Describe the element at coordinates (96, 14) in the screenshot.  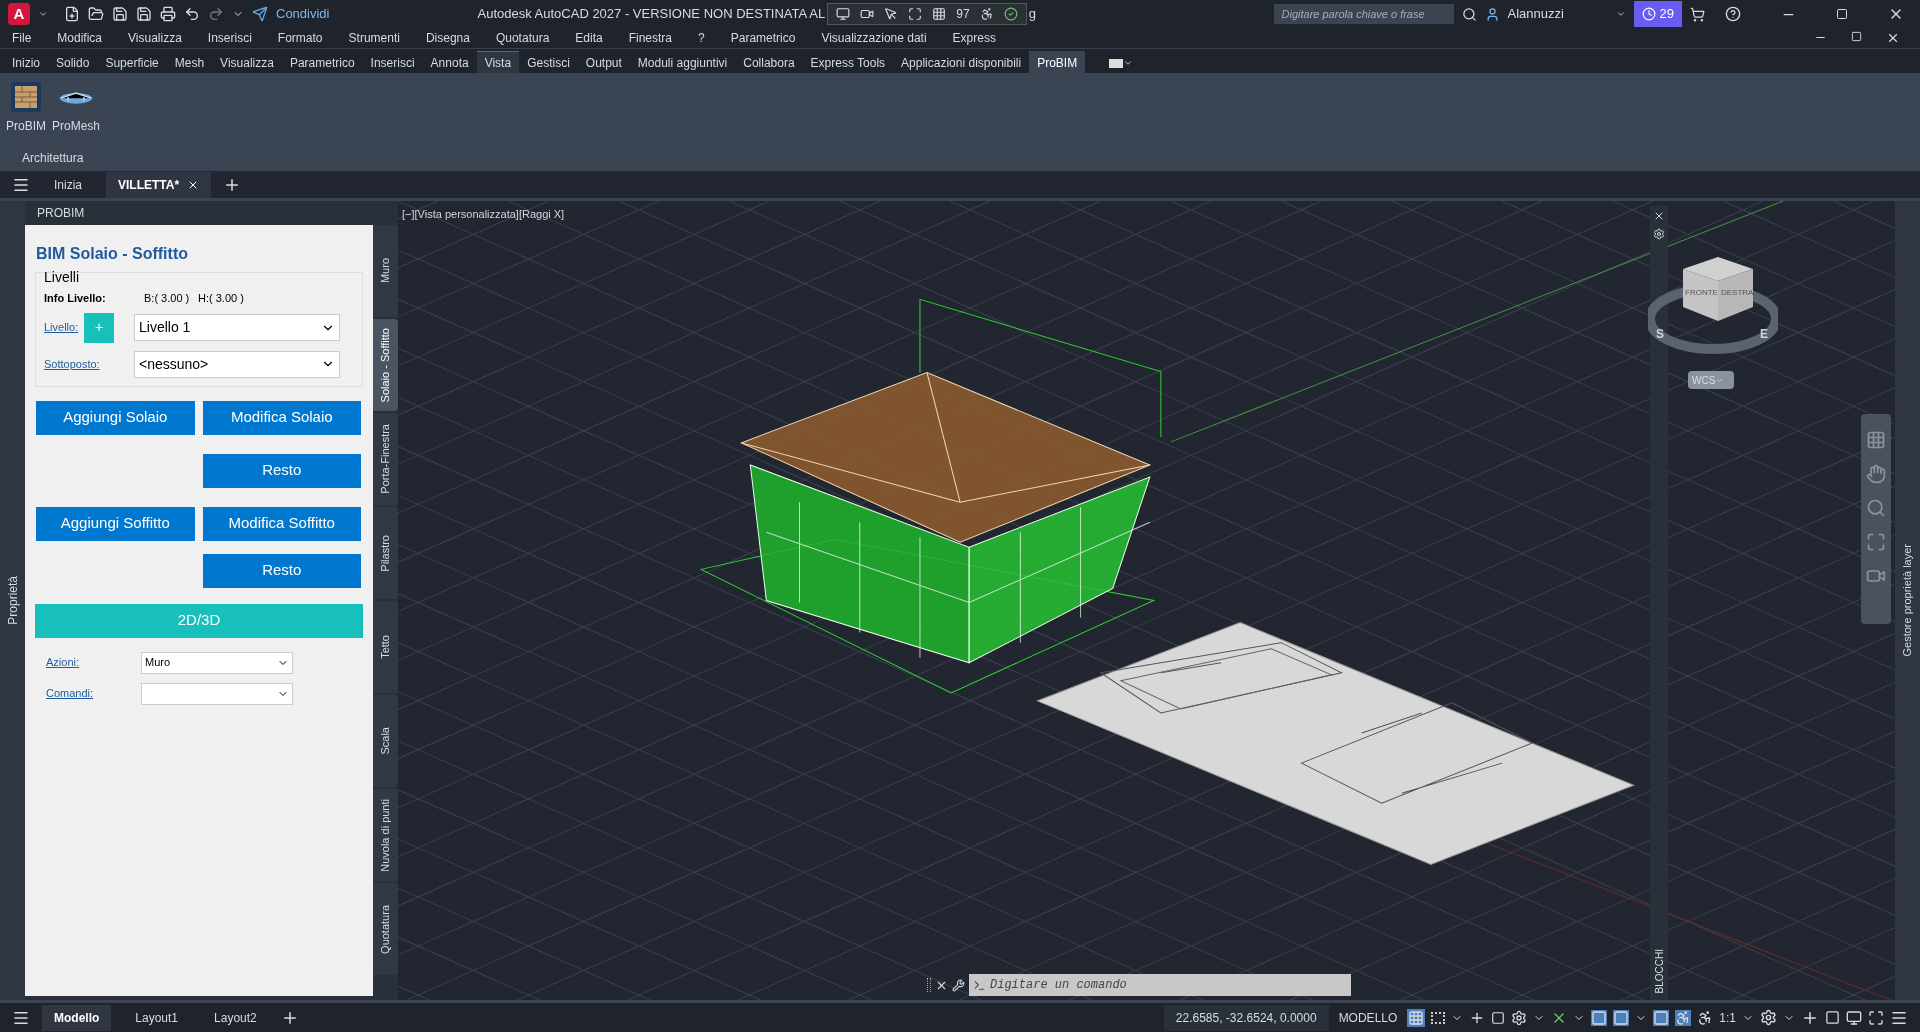
I see `open-folder-icon` at that location.